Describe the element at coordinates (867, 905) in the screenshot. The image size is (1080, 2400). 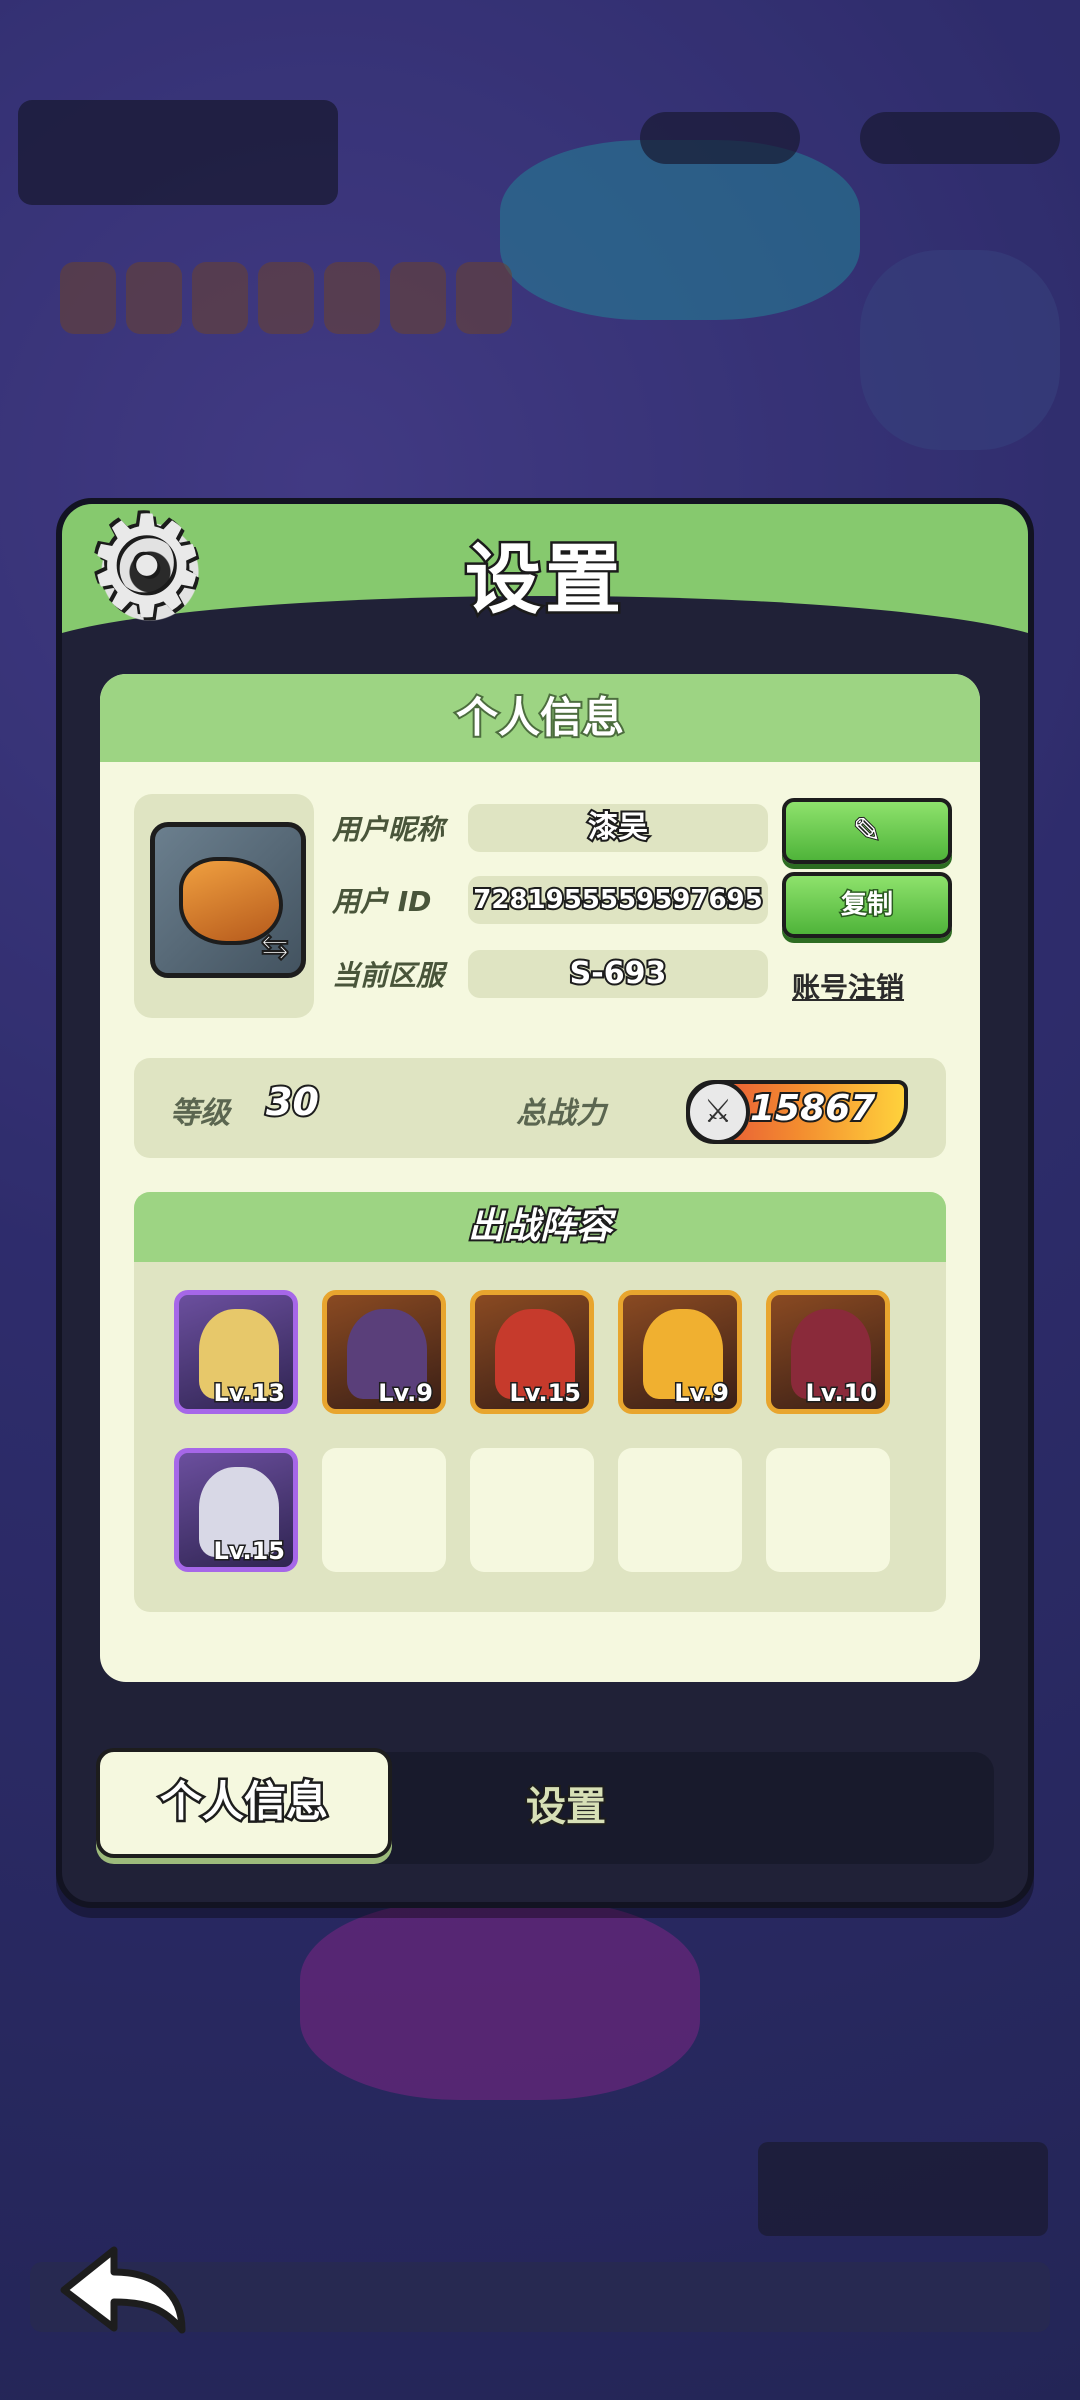
I see `copy-button: 复制` at that location.